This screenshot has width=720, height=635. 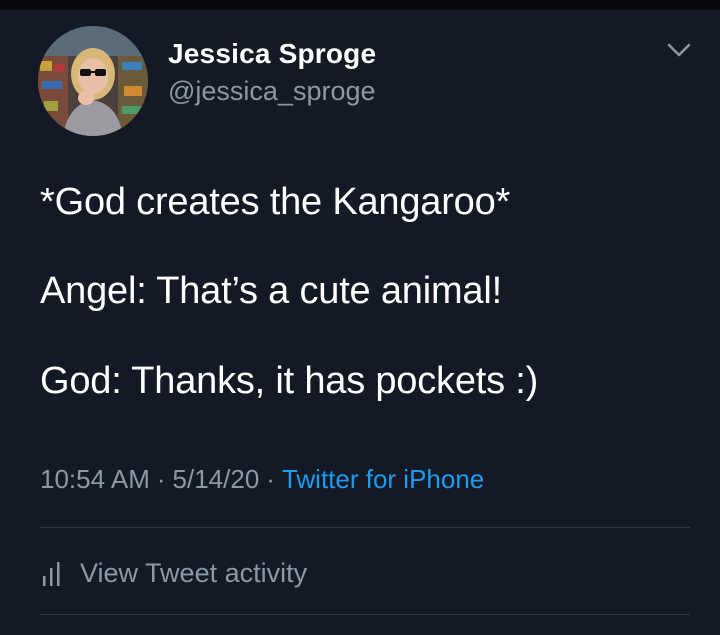 I want to click on tweet-meta: 10:54 AM · 5/14/20 · Twitter for iPhone, so click(x=262, y=479).